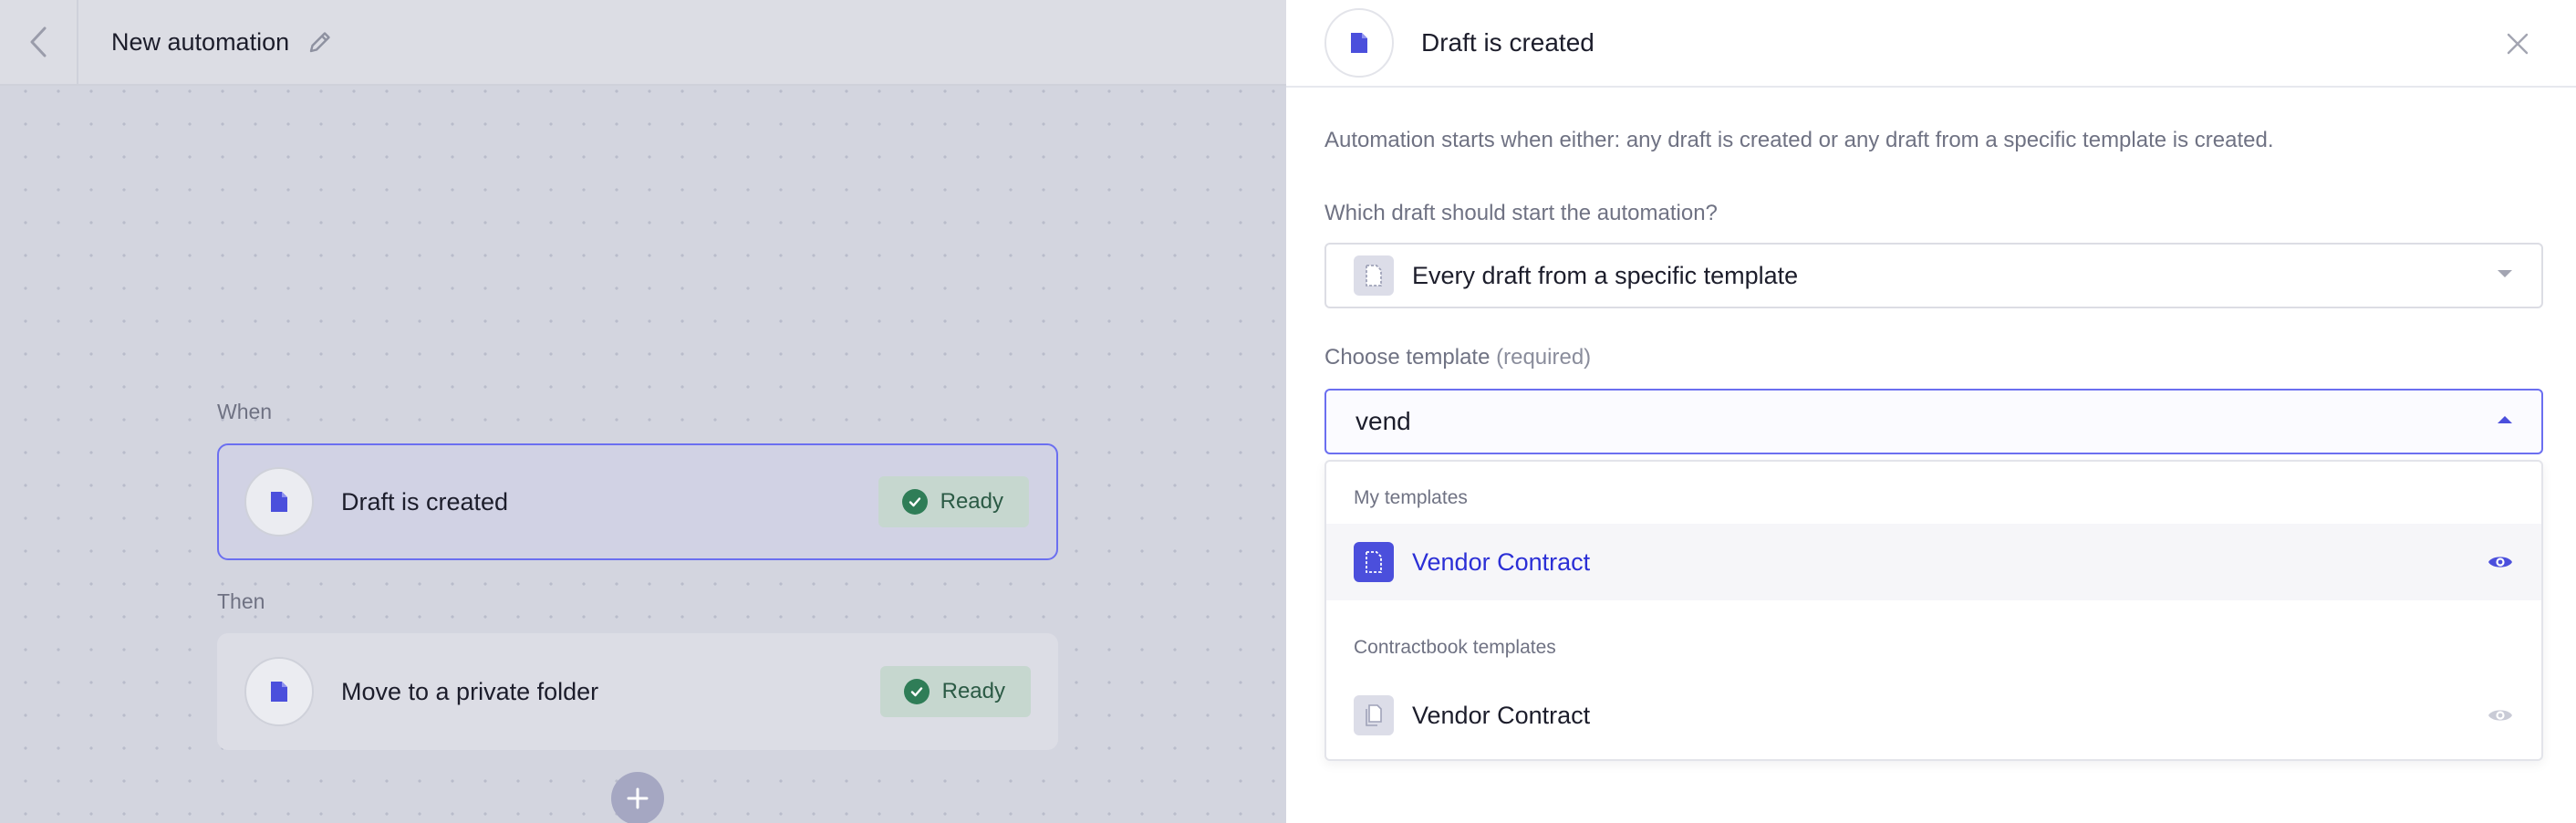  I want to click on panel-icon-circle, so click(1359, 43).